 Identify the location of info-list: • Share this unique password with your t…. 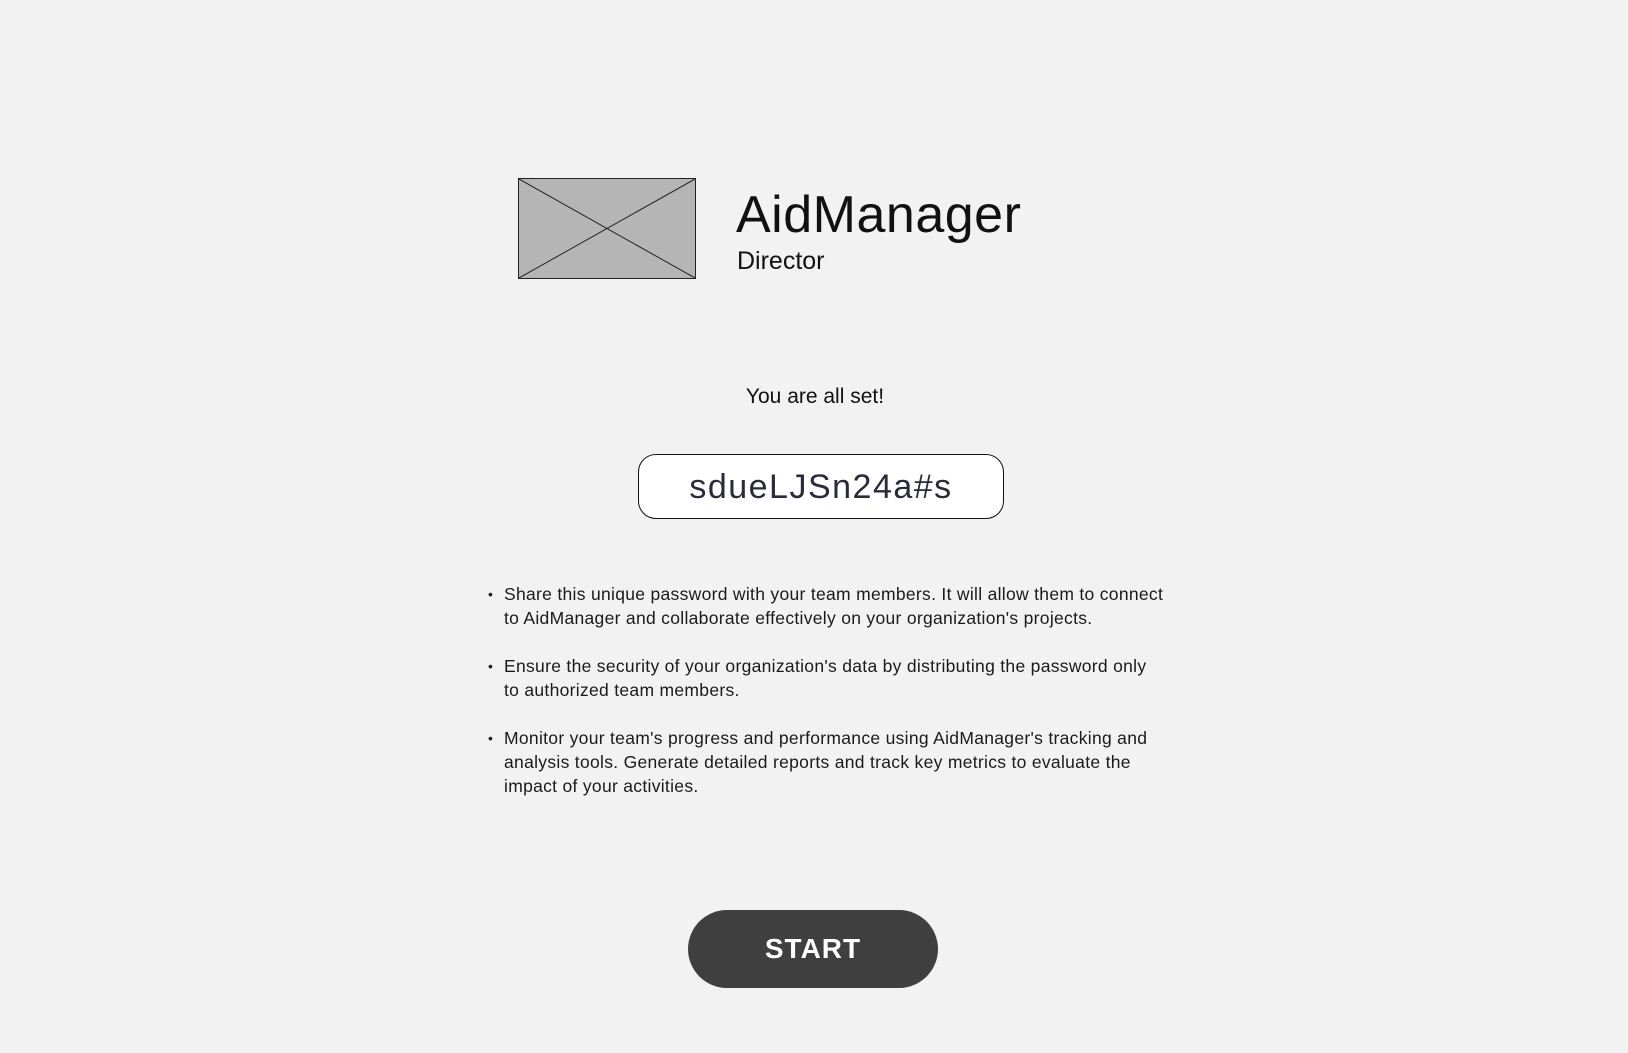
(826, 702).